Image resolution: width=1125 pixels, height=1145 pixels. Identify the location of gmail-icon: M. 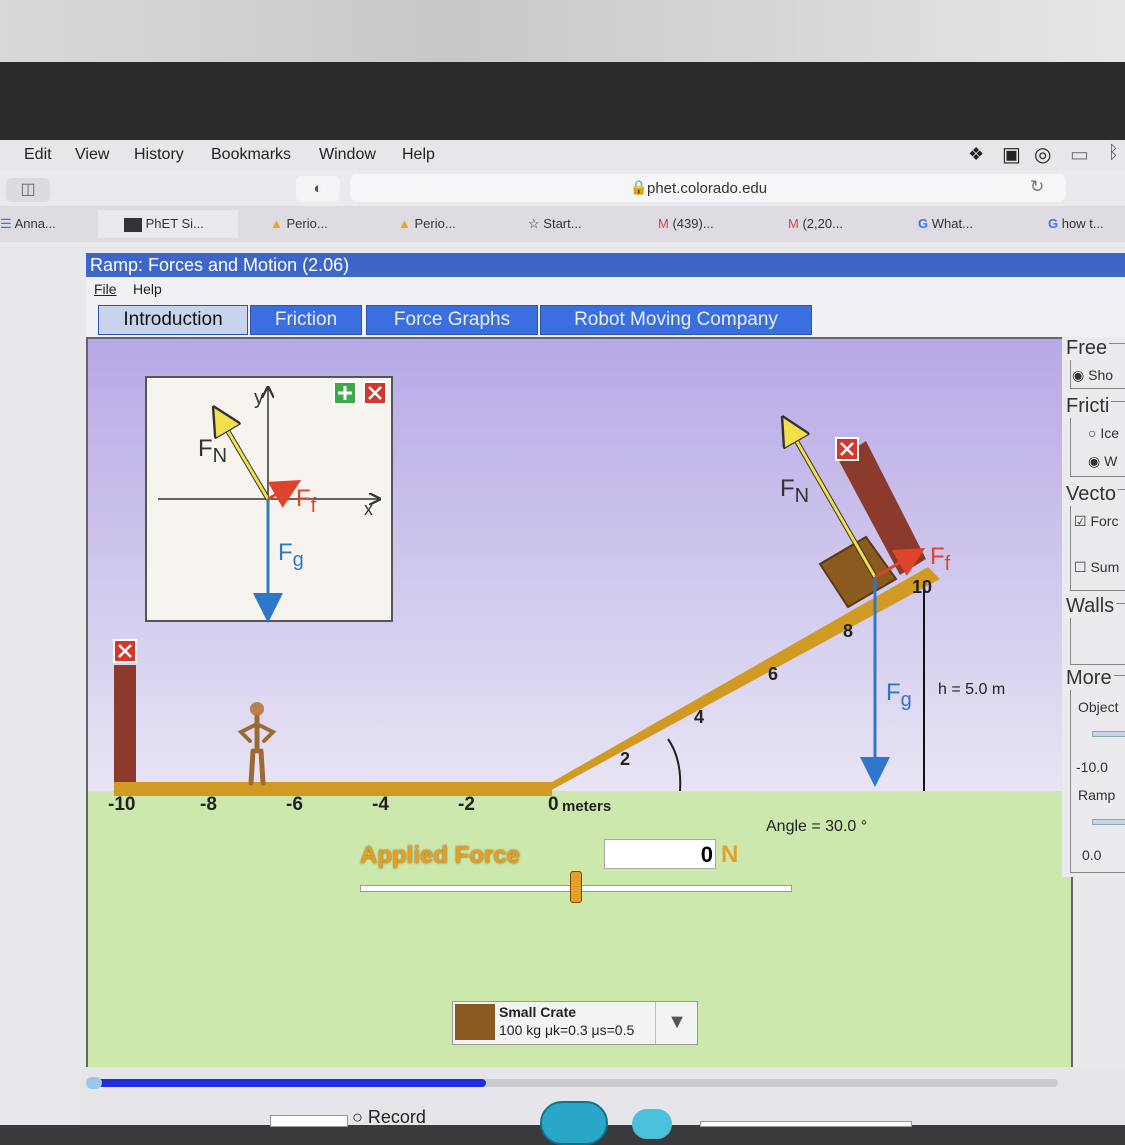
(793, 223).